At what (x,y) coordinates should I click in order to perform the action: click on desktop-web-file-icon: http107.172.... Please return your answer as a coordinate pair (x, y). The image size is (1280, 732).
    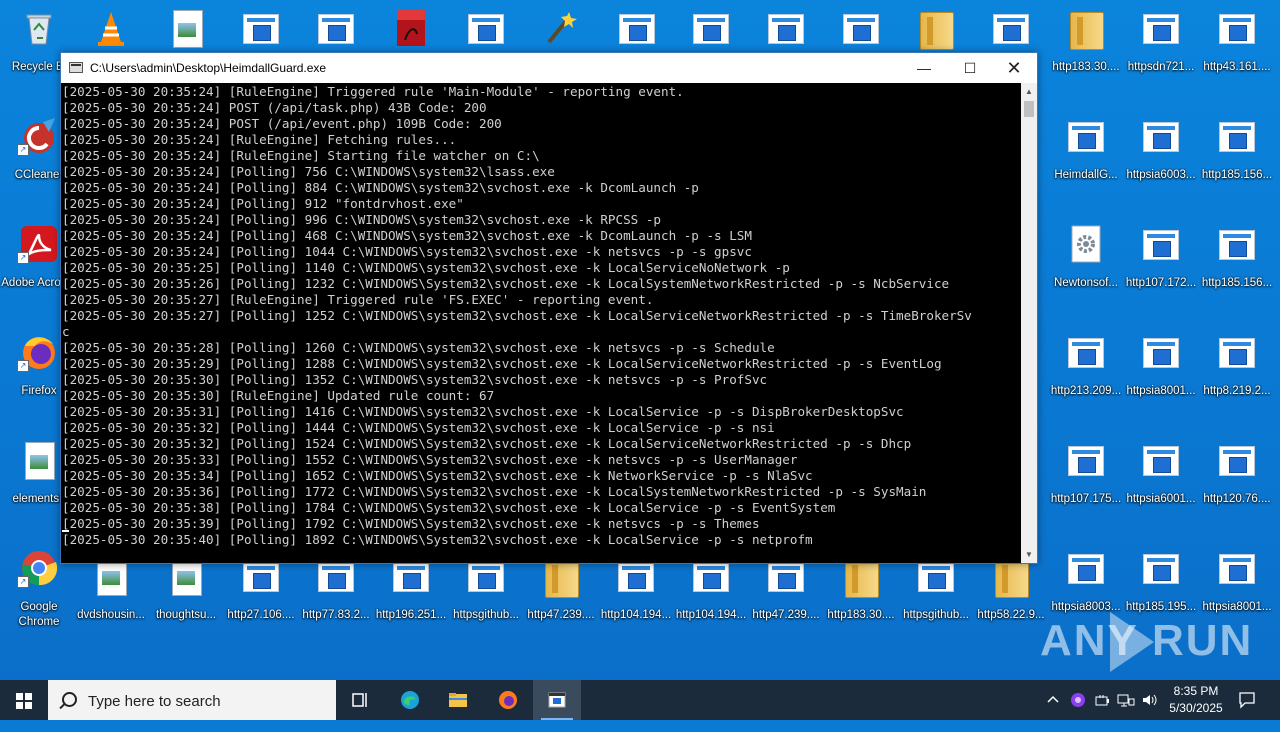
    Looking at the image, I should click on (1161, 265).